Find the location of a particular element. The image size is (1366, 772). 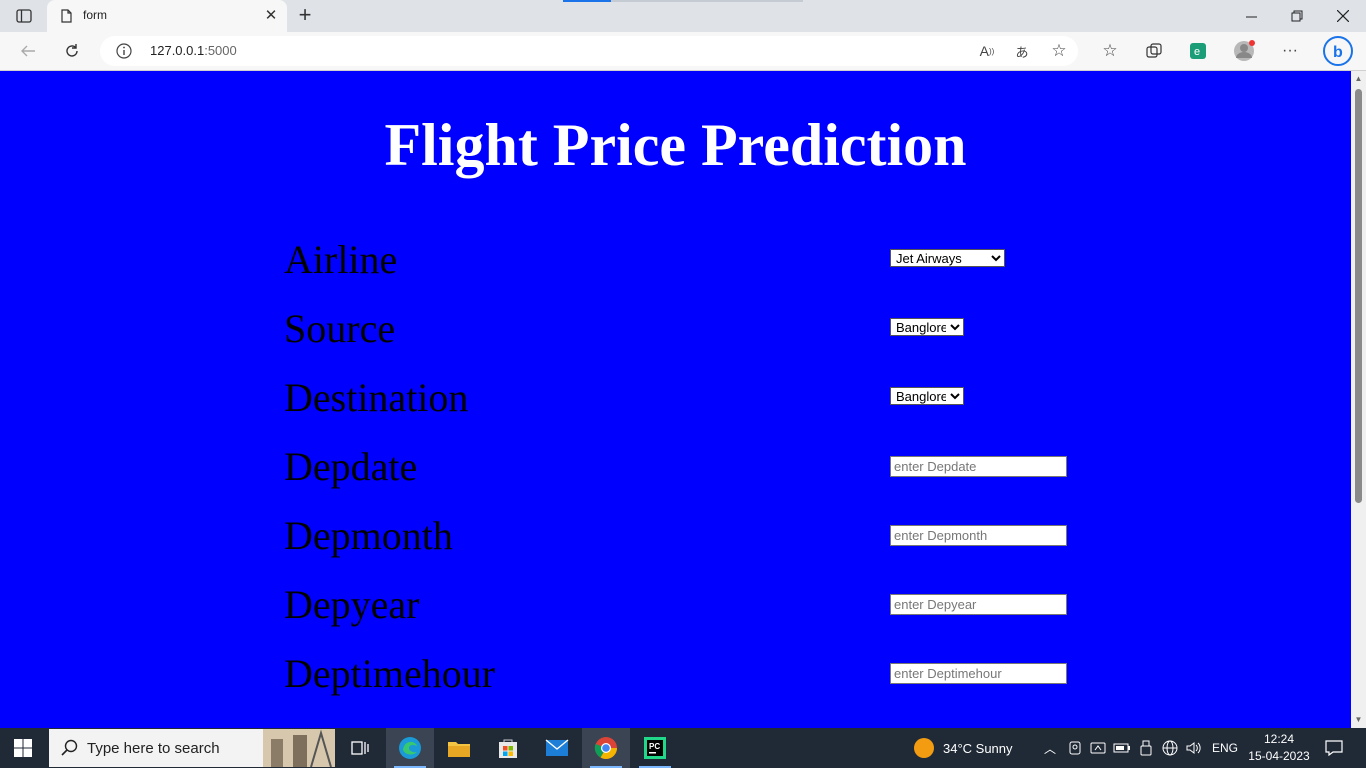

close-tab-icon: ✕ is located at coordinates (271, 16).